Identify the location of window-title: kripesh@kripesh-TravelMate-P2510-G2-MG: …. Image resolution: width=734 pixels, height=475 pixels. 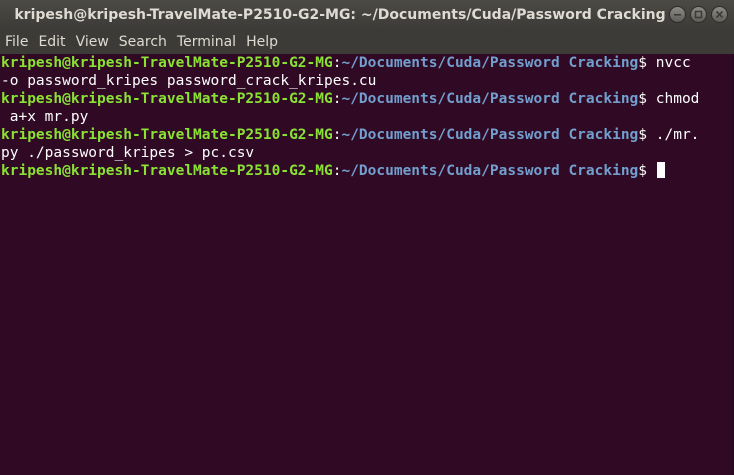
(340, 15).